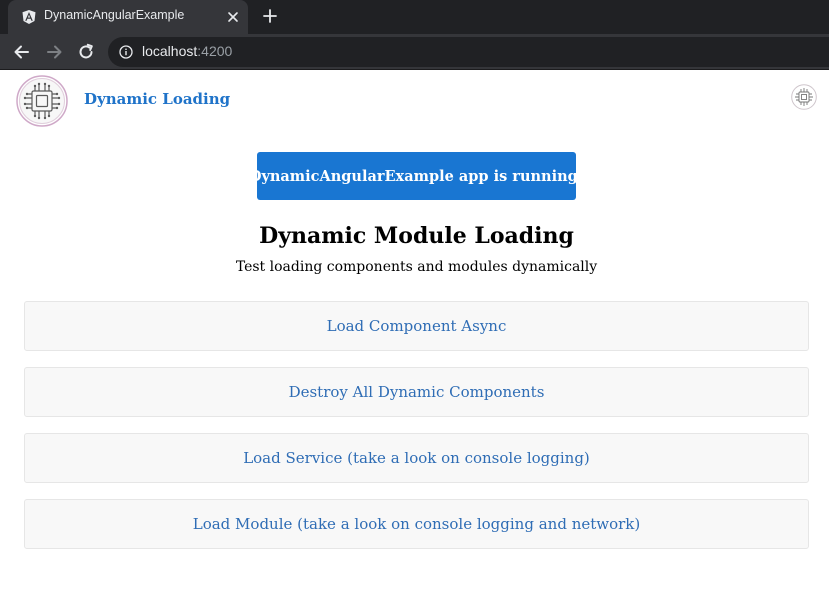 This screenshot has height=615, width=829. What do you see at coordinates (126, 52) in the screenshot?
I see `info-icon` at bounding box center [126, 52].